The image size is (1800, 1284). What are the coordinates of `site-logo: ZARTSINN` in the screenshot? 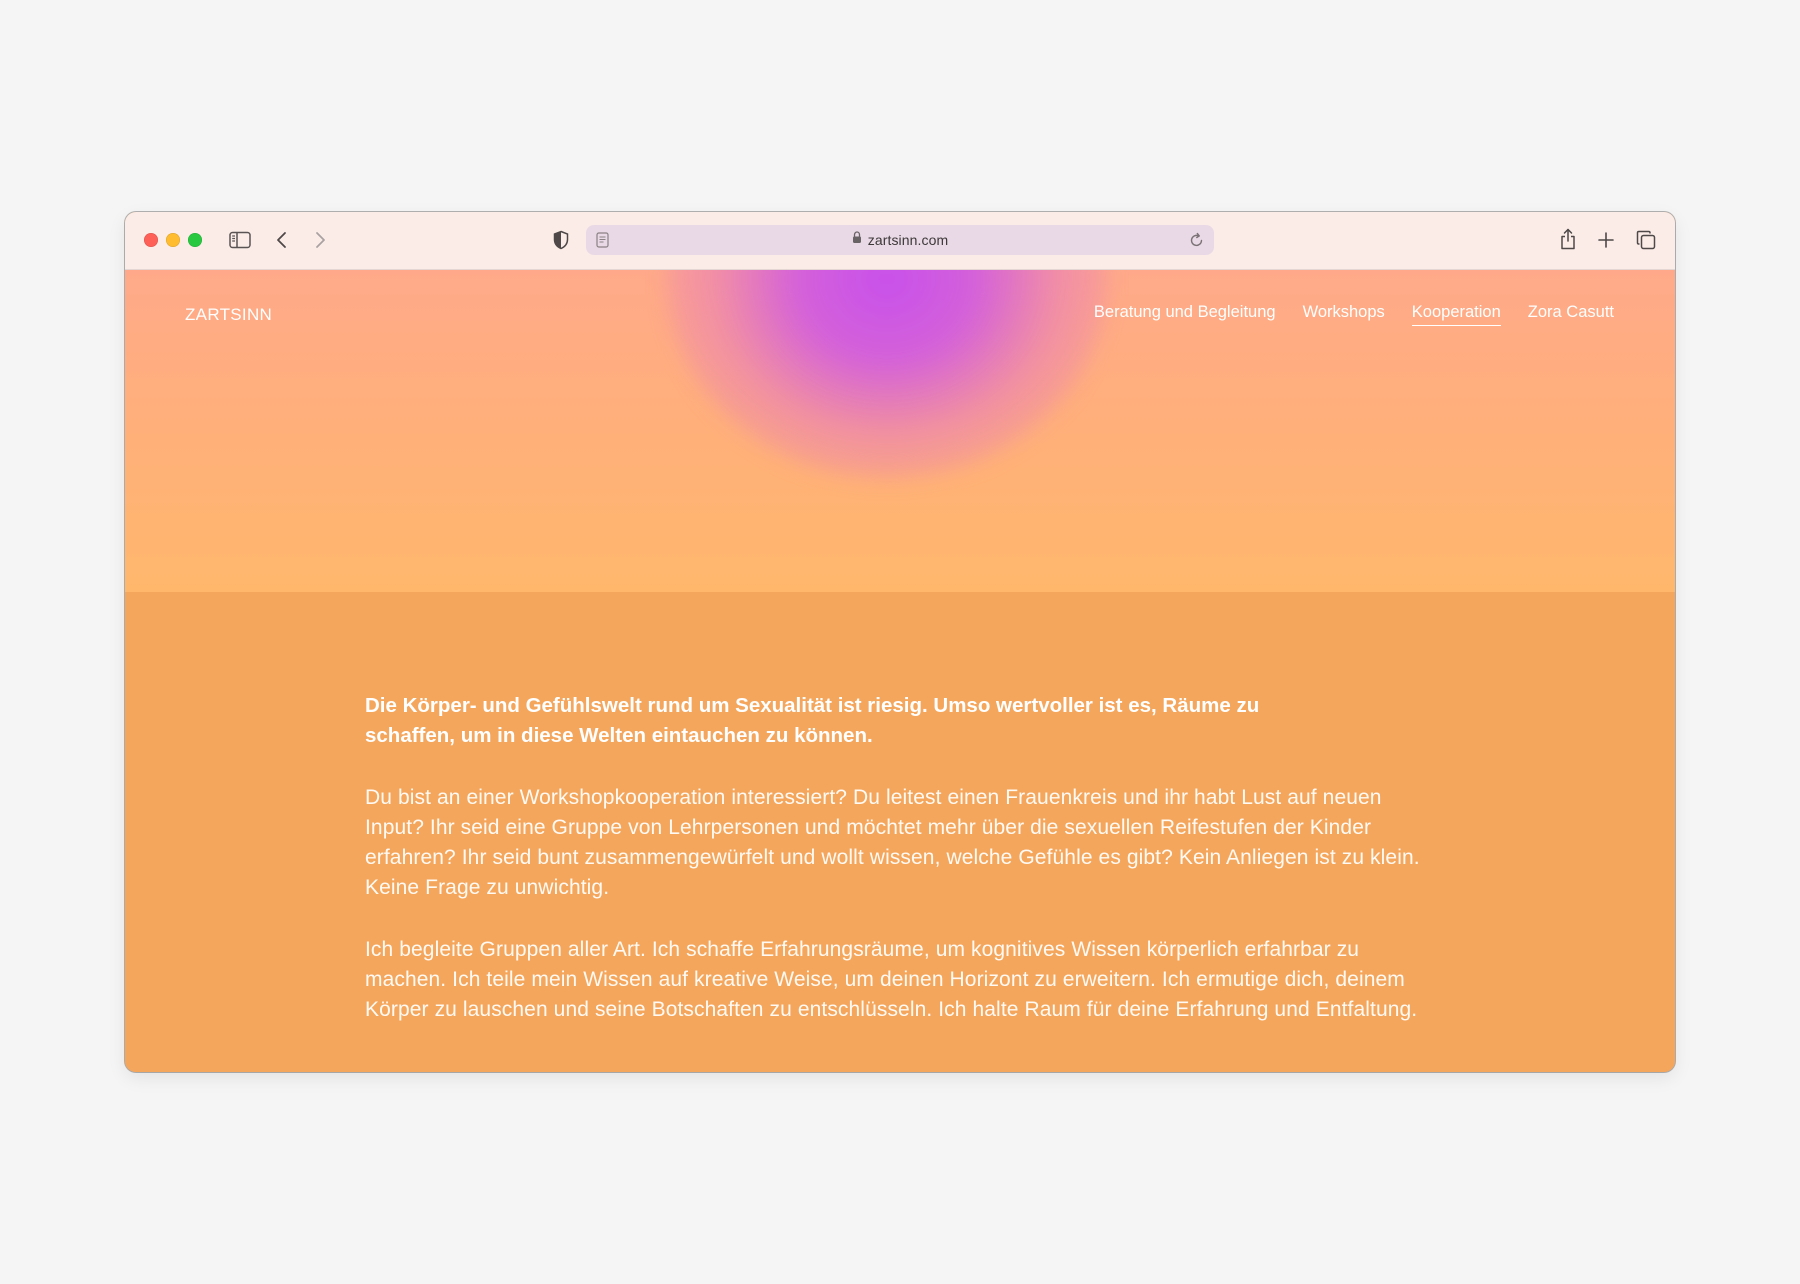 It's located at (228, 315).